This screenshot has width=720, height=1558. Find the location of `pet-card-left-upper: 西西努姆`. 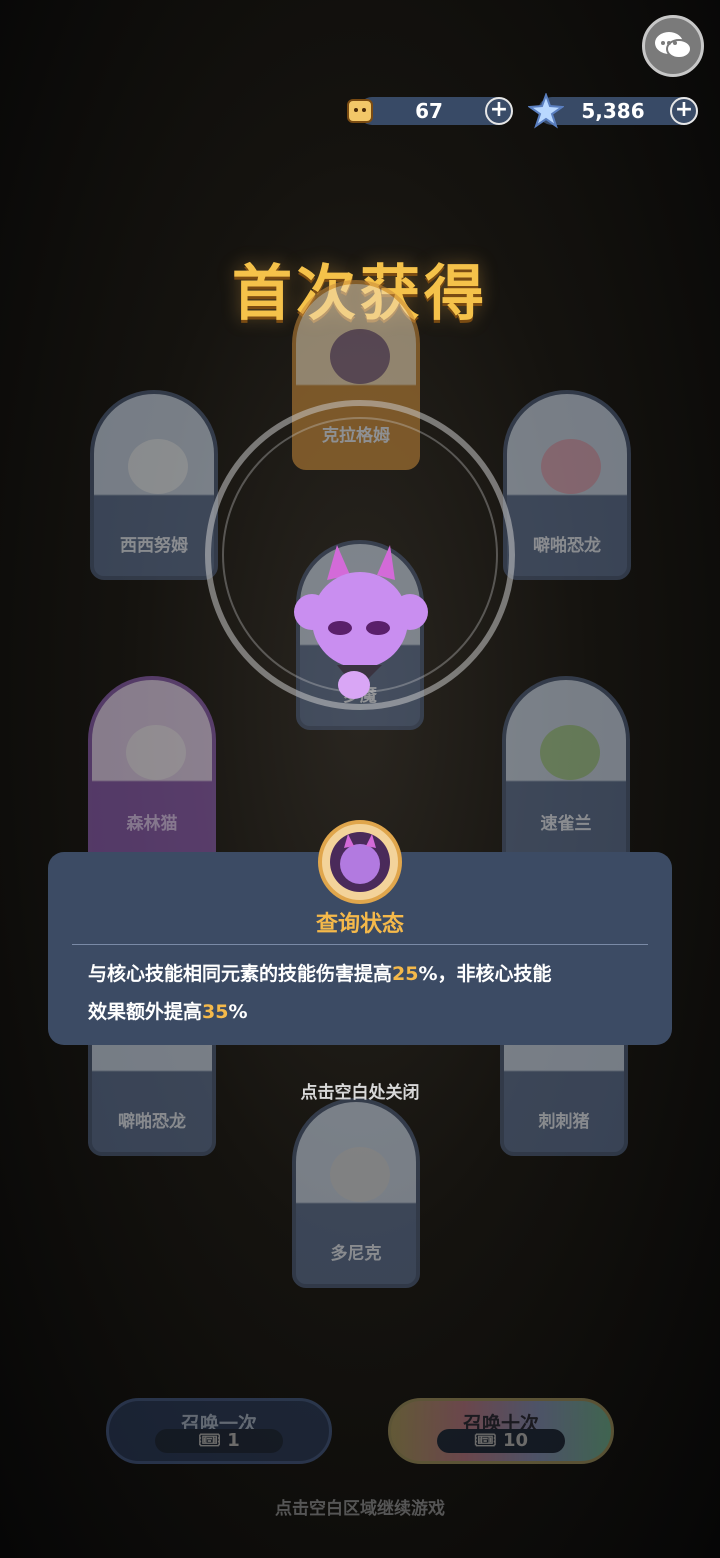

pet-card-left-upper: 西西努姆 is located at coordinates (154, 485).